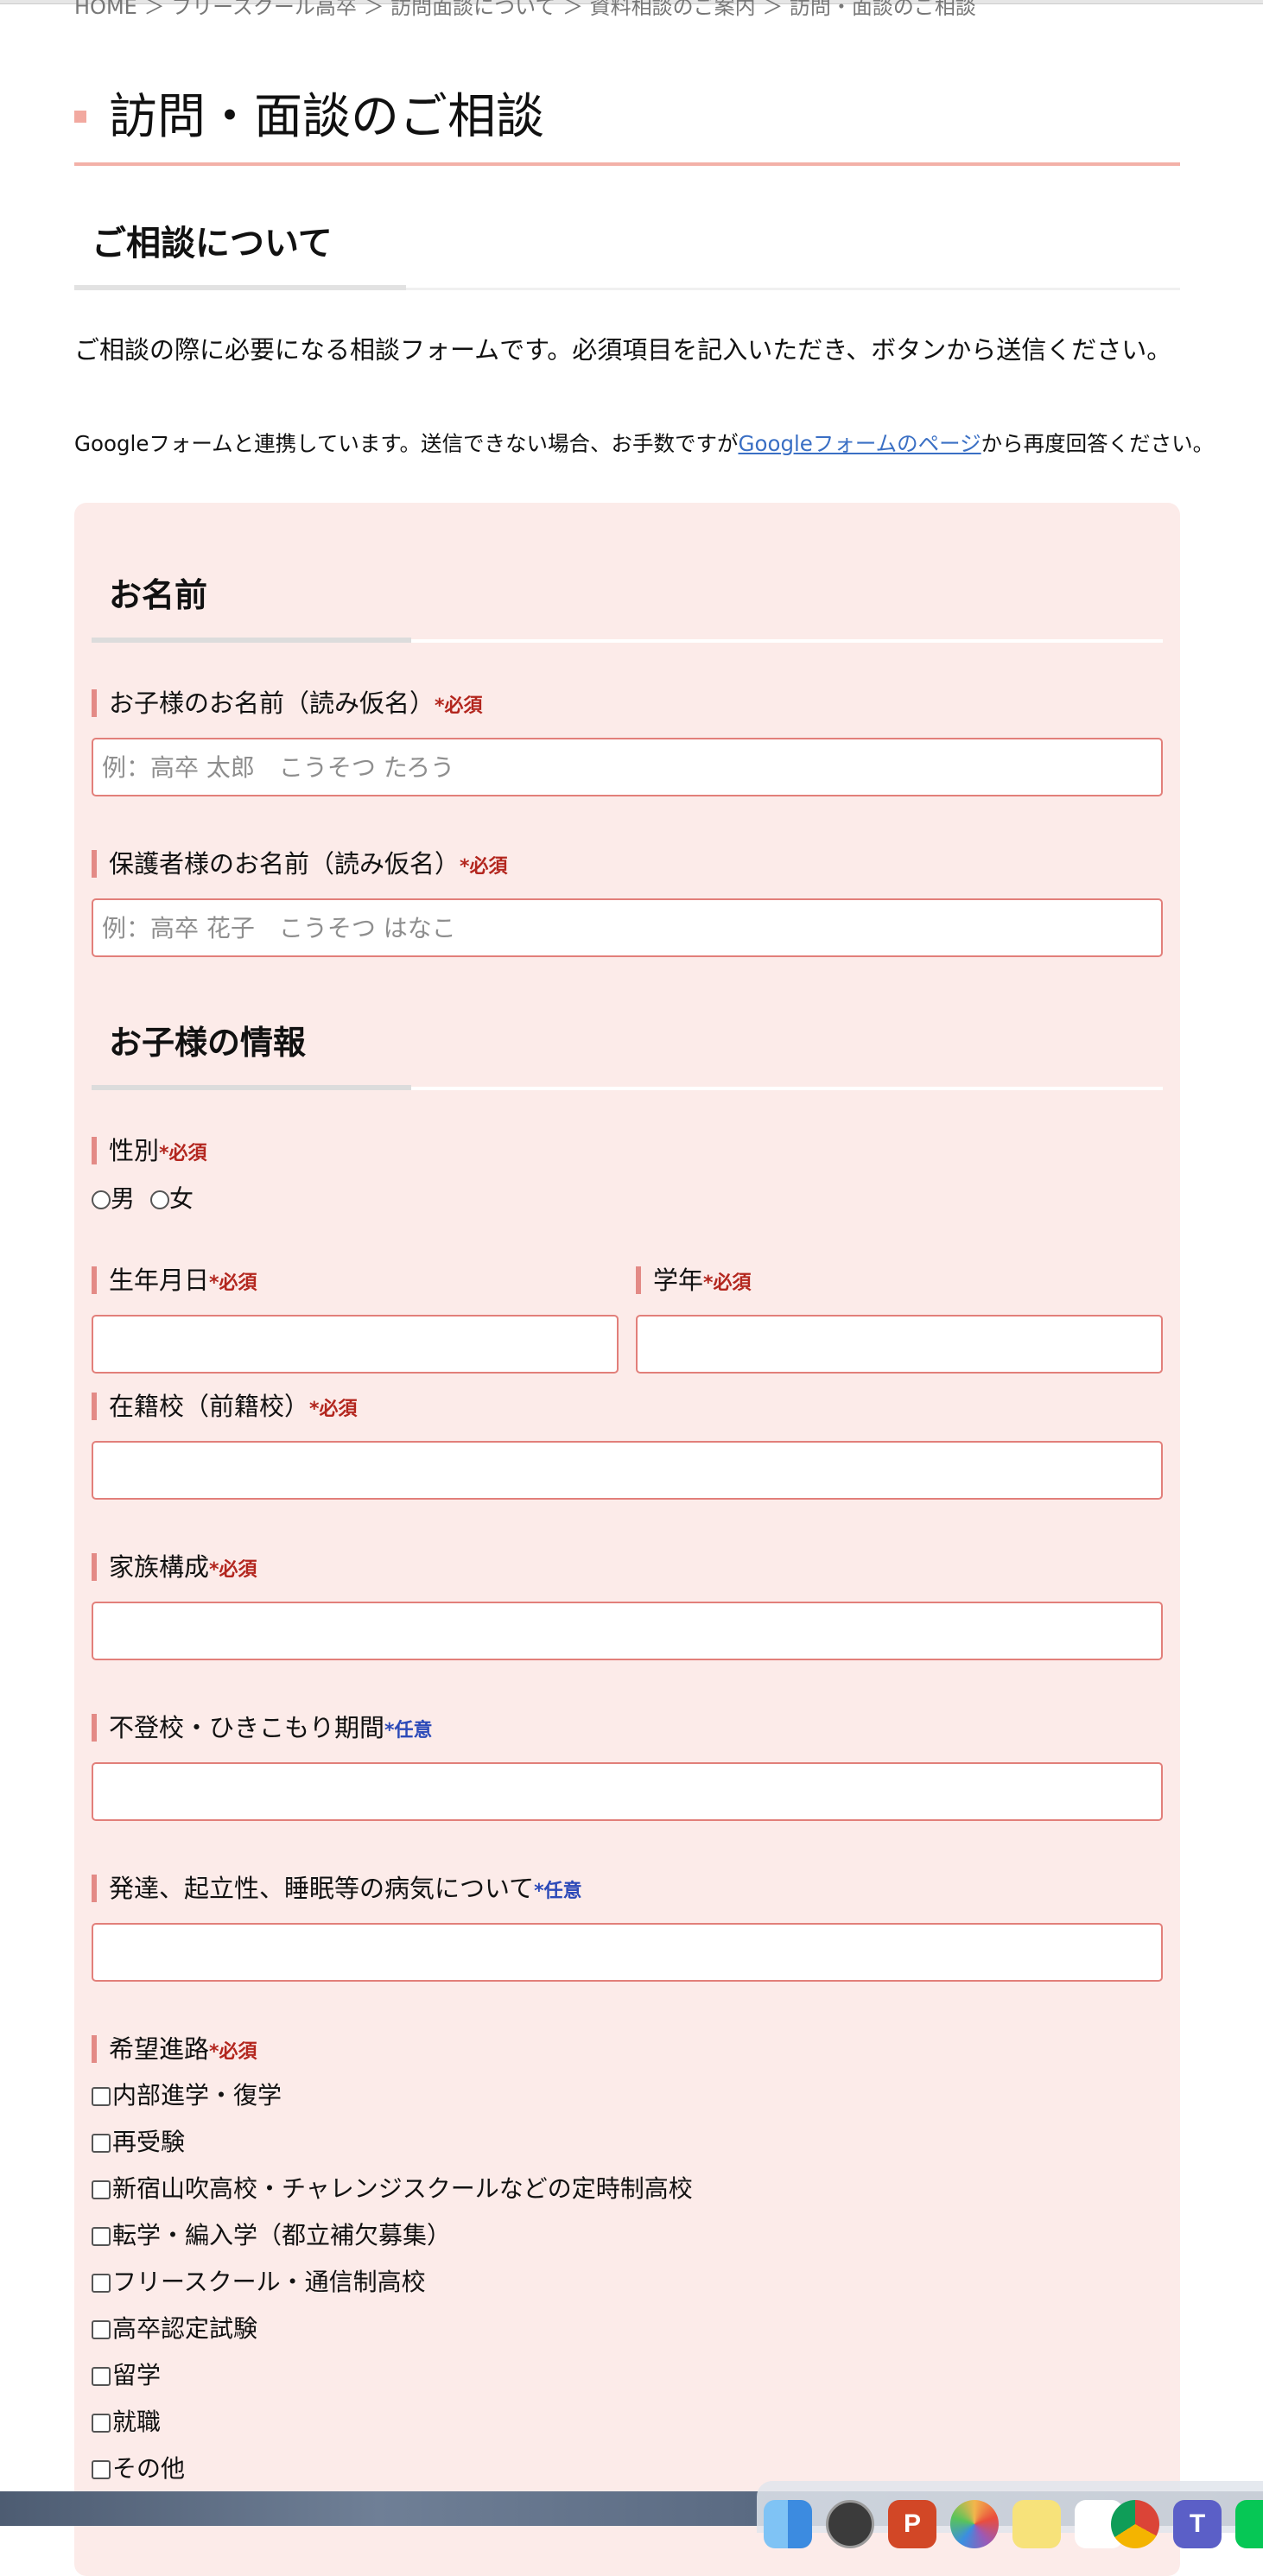  What do you see at coordinates (788, 2524) in the screenshot?
I see `finder-icon` at bounding box center [788, 2524].